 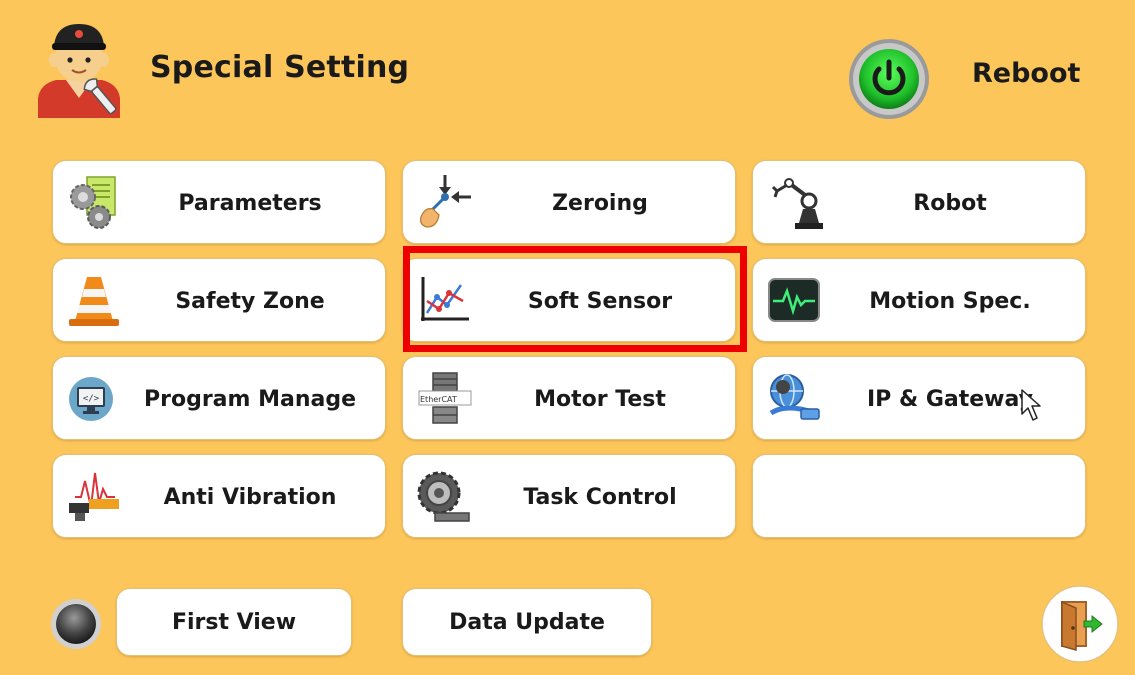 What do you see at coordinates (950, 399) in the screenshot?
I see `tile-label: IP & Gateway` at bounding box center [950, 399].